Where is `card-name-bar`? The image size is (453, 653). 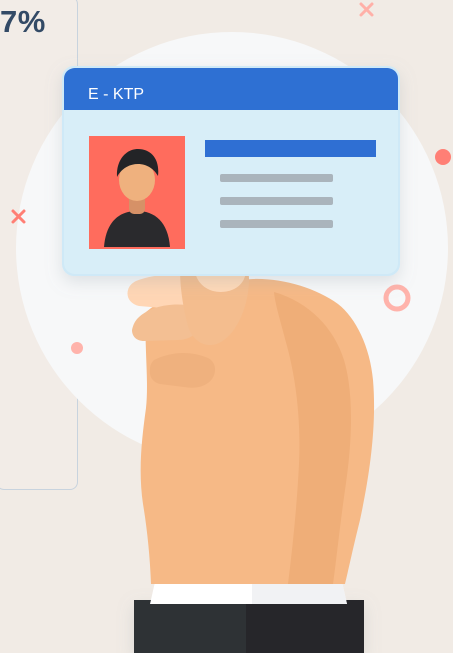 card-name-bar is located at coordinates (290, 148).